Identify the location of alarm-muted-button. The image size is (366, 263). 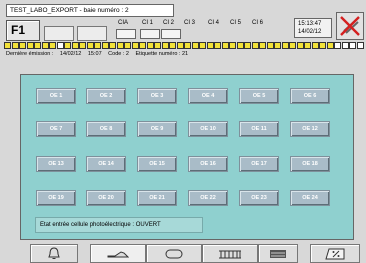
(350, 26).